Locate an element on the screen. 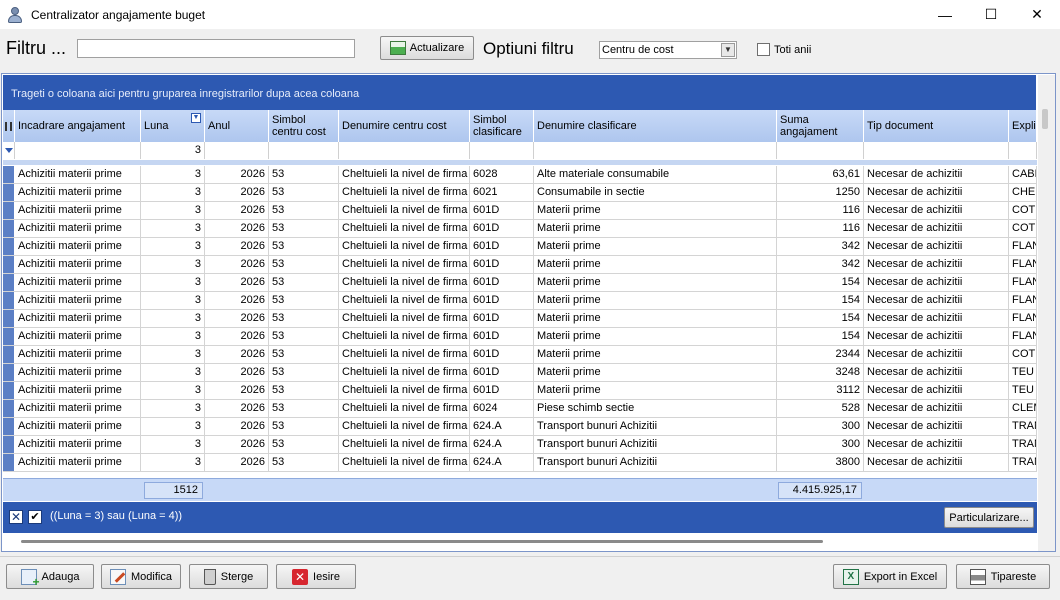 This screenshot has width=1060, height=600. add-button: Adauga is located at coordinates (50, 576).